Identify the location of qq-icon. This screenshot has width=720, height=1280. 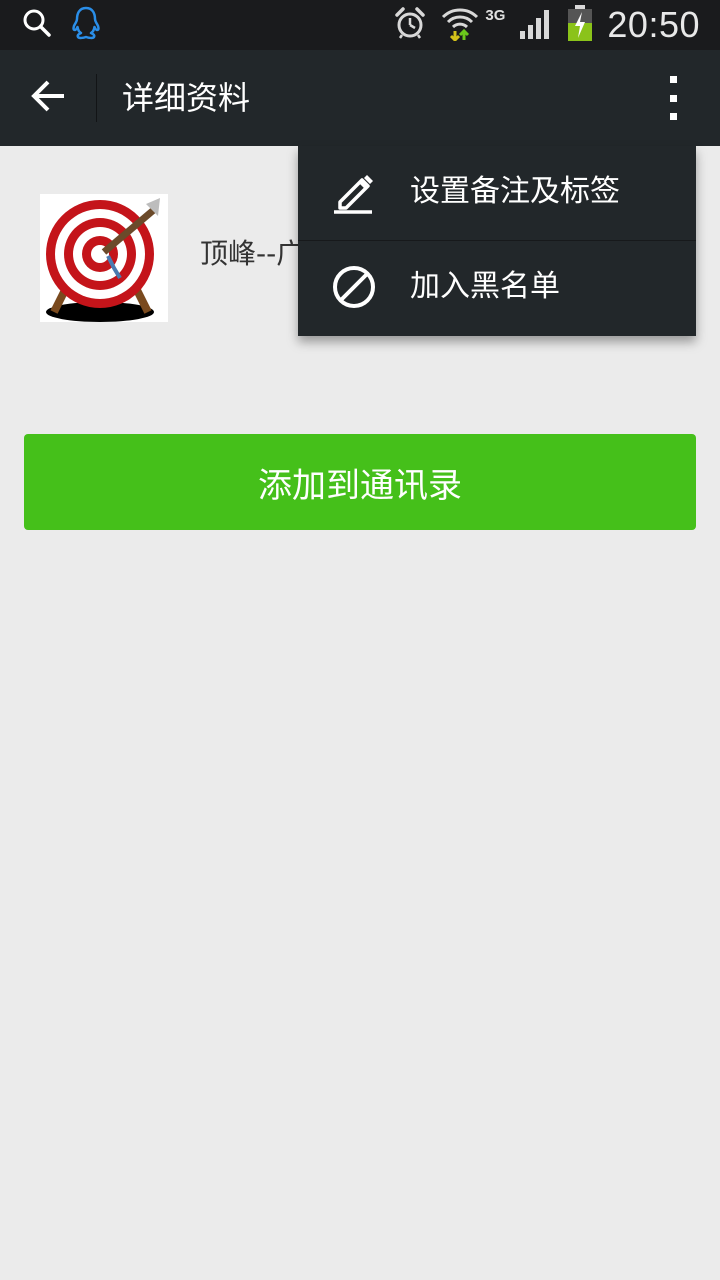
(86, 25).